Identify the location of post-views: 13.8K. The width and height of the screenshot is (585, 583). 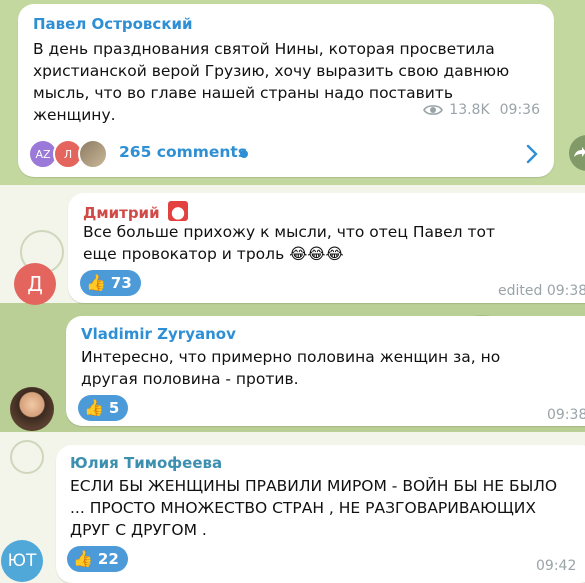
(469, 110).